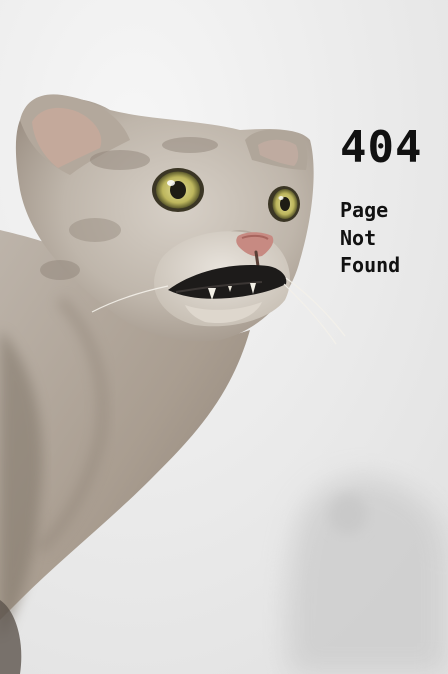 Image resolution: width=448 pixels, height=674 pixels. What do you see at coordinates (370, 237) in the screenshot?
I see `error-message: Page Not Found` at bounding box center [370, 237].